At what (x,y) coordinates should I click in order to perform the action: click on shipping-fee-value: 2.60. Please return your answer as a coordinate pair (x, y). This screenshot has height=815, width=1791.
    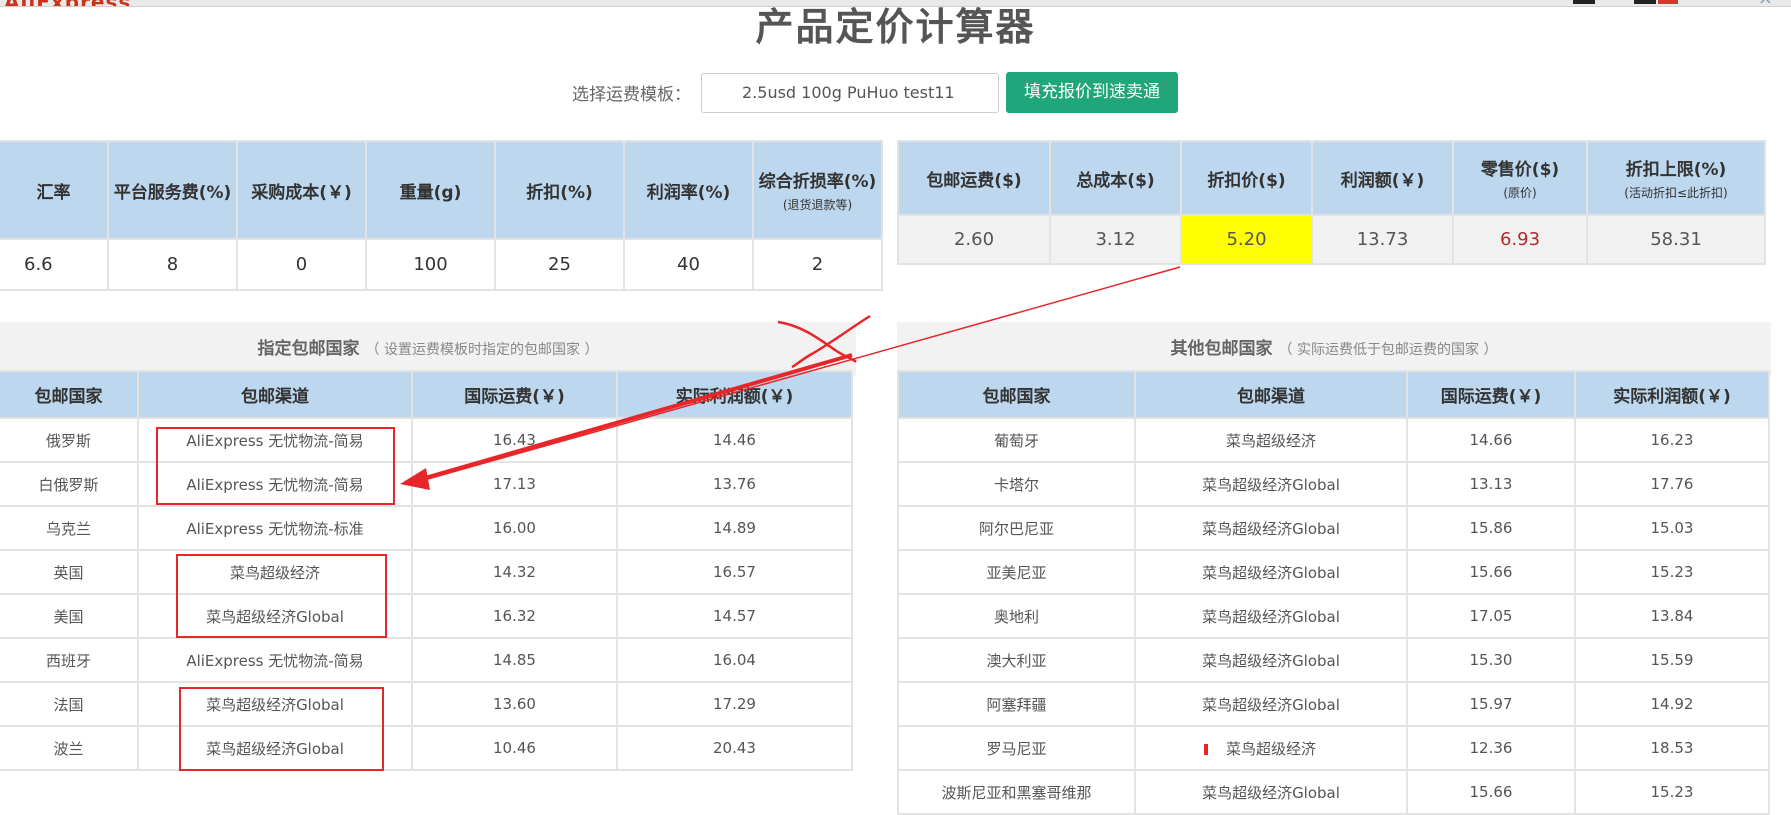
    Looking at the image, I should click on (974, 239).